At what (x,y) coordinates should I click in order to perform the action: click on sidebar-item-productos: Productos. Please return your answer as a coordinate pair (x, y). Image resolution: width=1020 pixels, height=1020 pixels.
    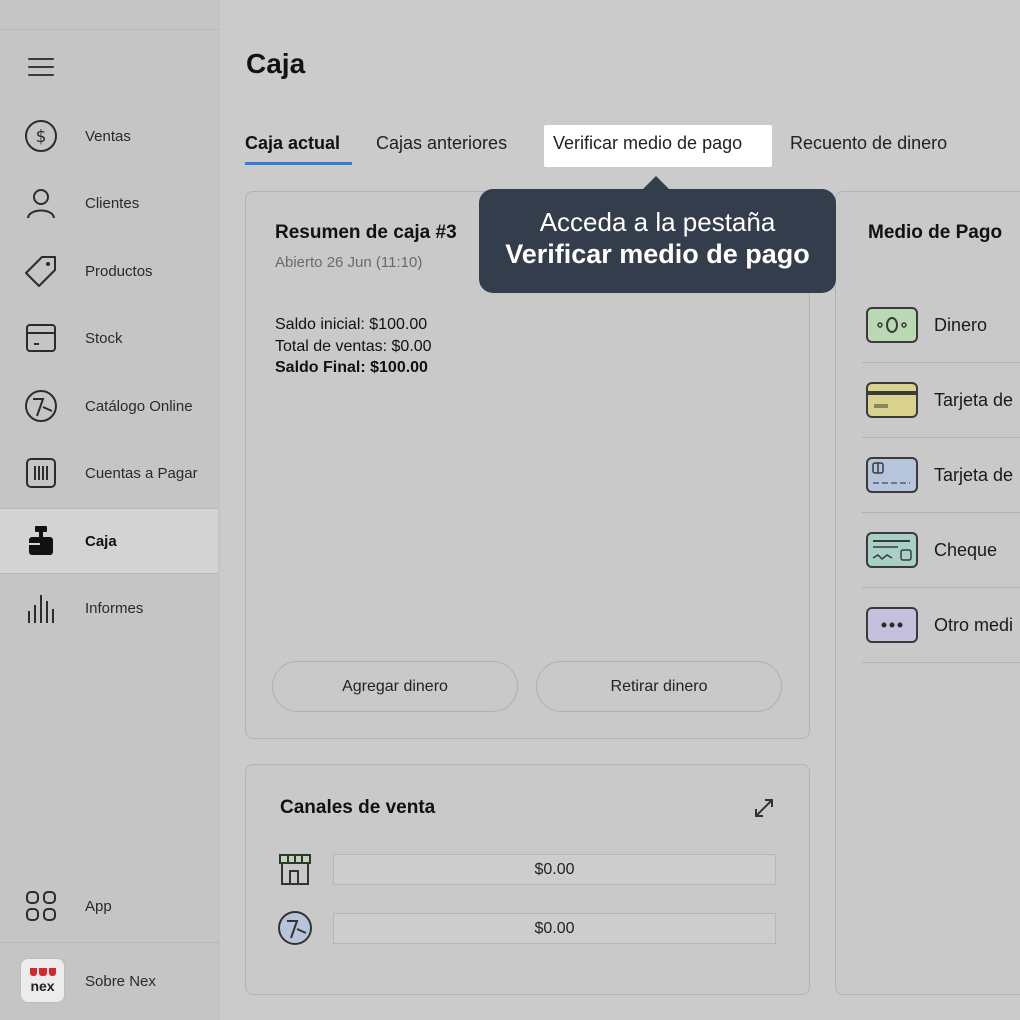
    Looking at the image, I should click on (109, 271).